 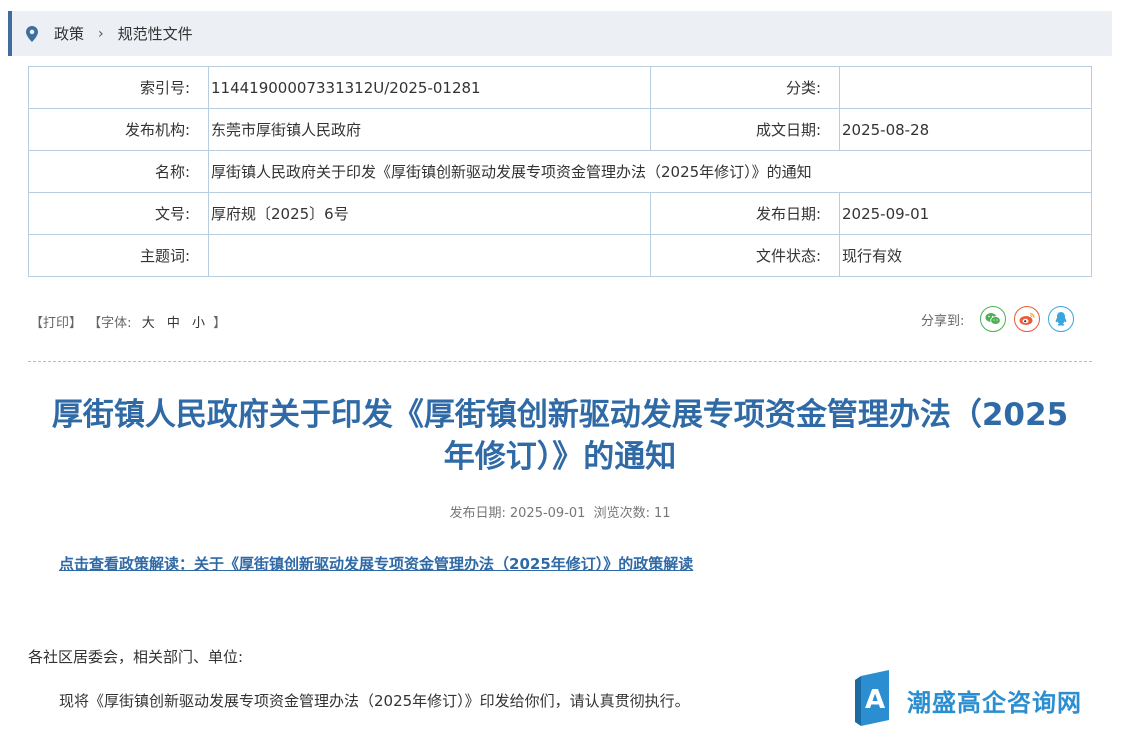 I want to click on svg-text: A, so click(x=875, y=700).